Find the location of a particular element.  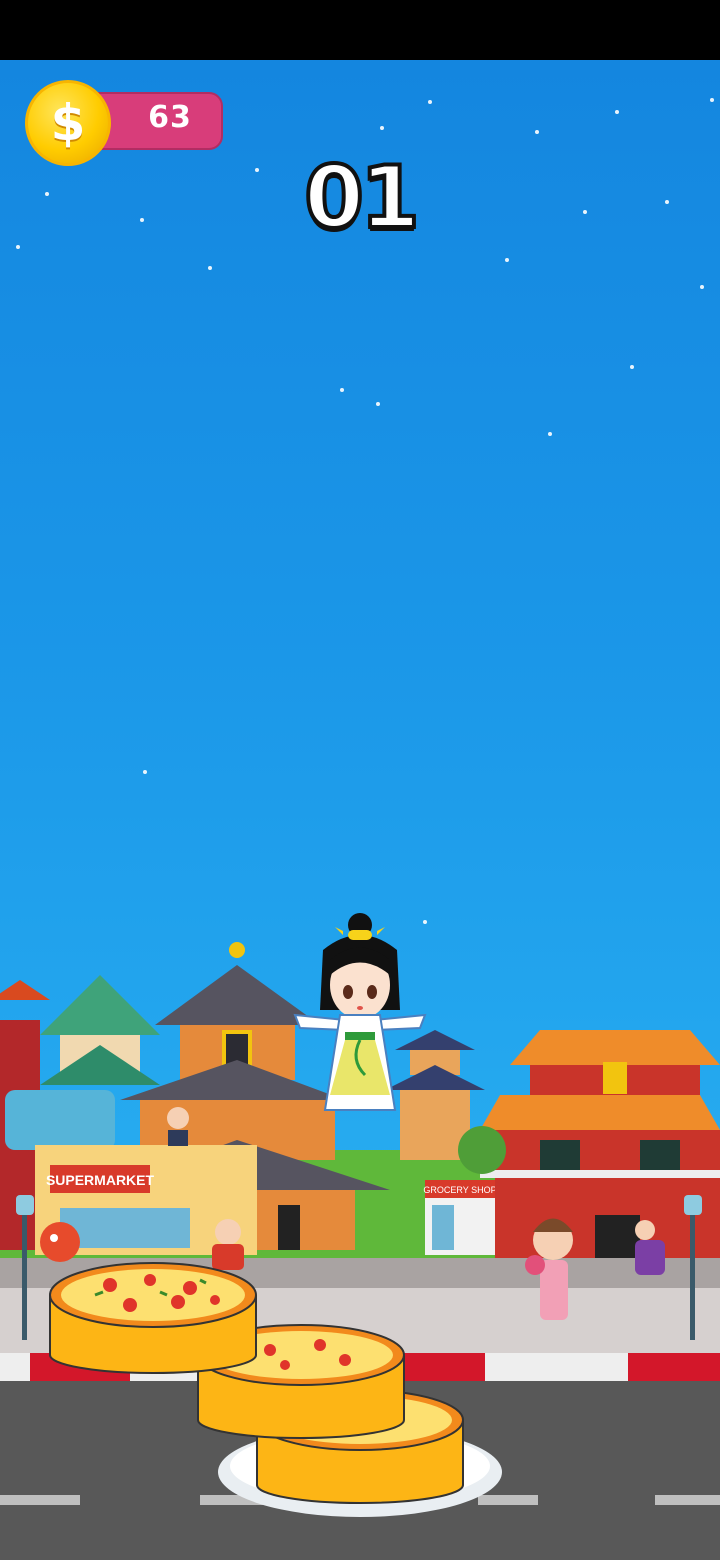

coin-count: 63 is located at coordinates (170, 117).